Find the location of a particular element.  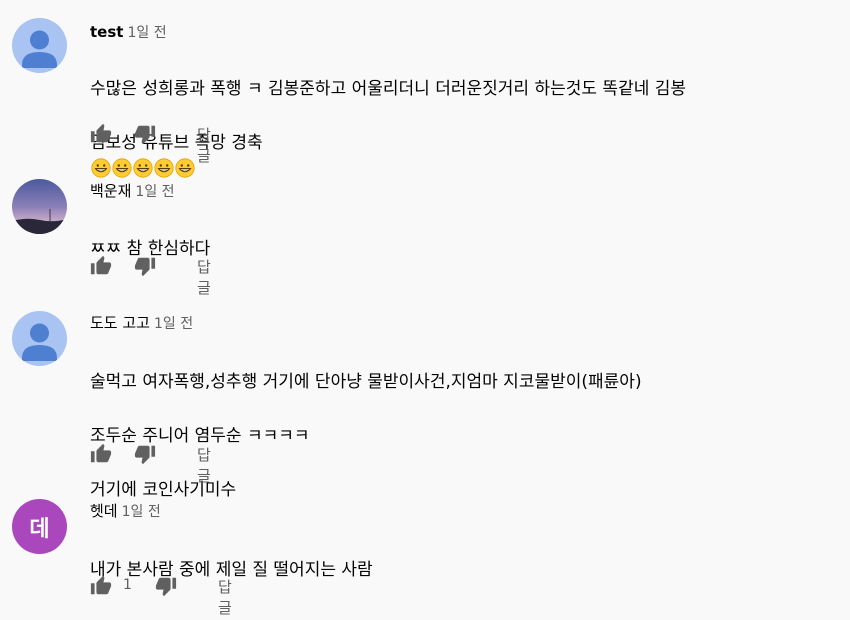

avatar: 데 is located at coordinates (39, 526).